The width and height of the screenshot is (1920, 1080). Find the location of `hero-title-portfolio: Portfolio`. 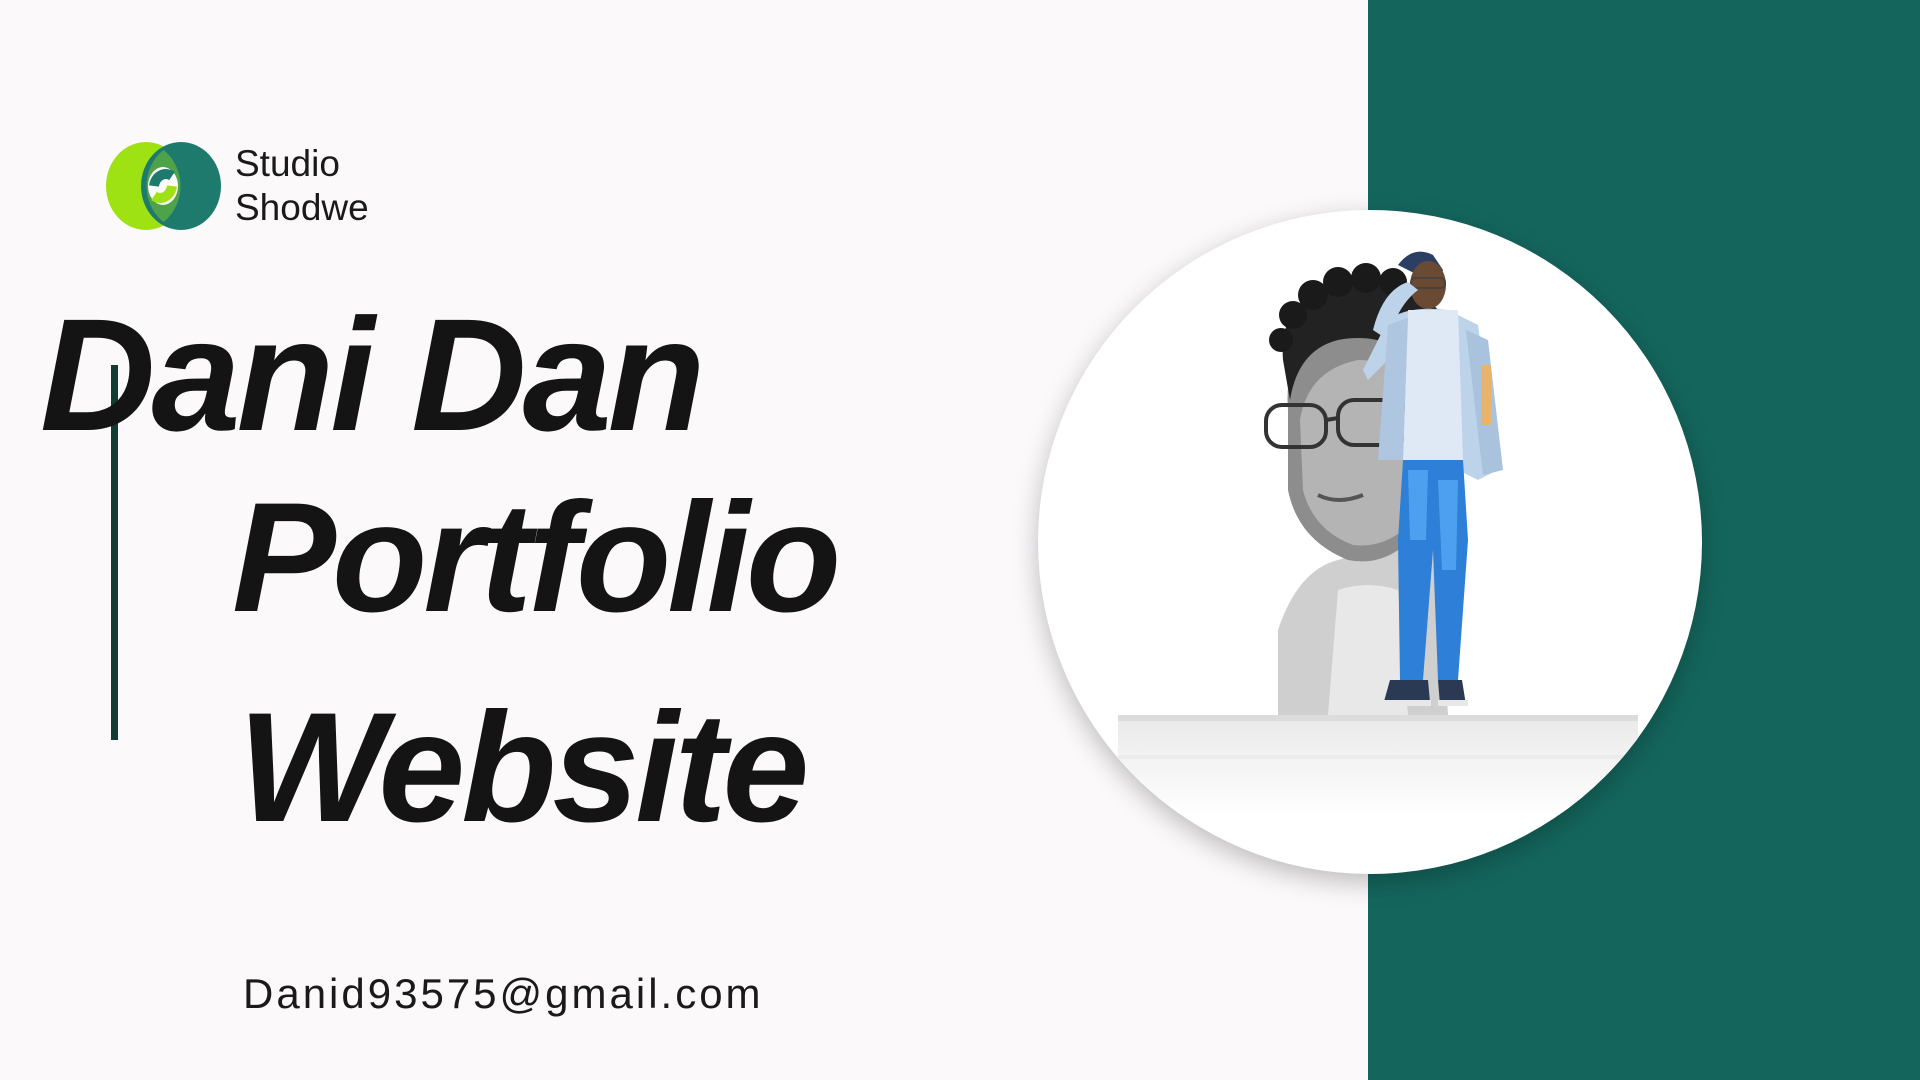

hero-title-portfolio: Portfolio is located at coordinates (536, 558).